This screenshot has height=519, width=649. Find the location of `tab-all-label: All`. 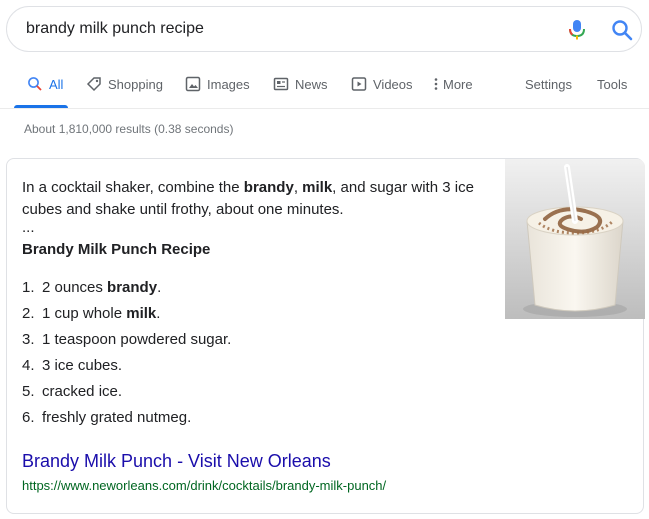

tab-all-label: All is located at coordinates (56, 84).